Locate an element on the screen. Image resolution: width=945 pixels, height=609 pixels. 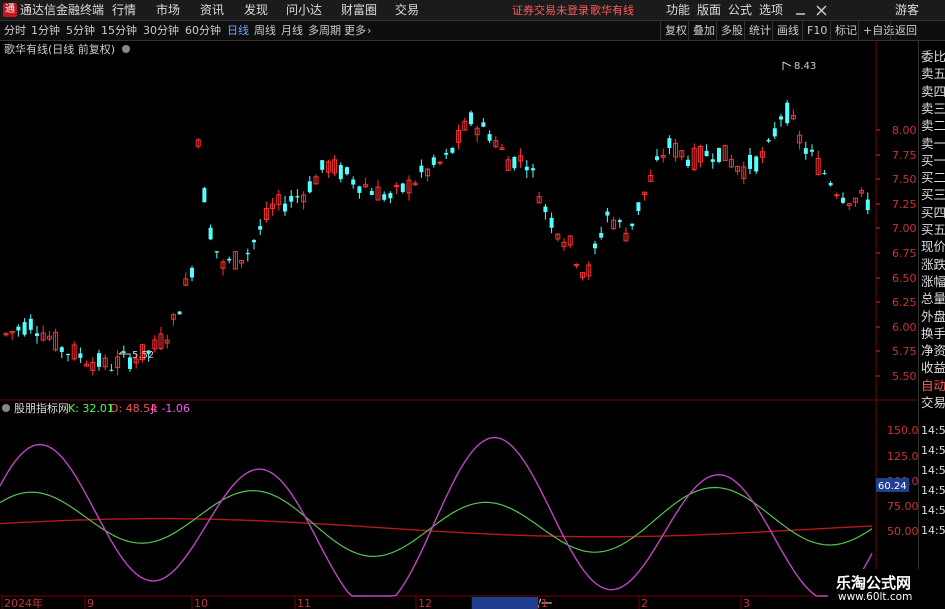
side-label: 外盘 is located at coordinates (933, 316).